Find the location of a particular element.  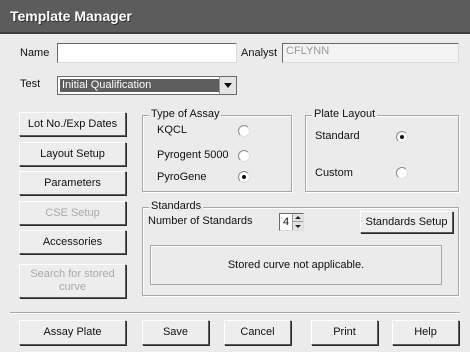

search-stored-curve-button: Search for stored curve is located at coordinates (72, 281).